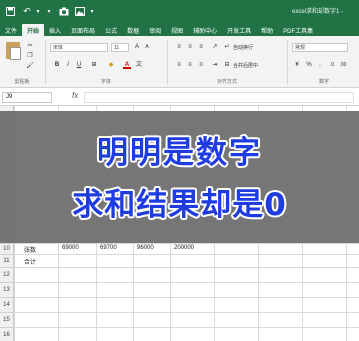 Image resolution: width=359 pixels, height=341 pixels. What do you see at coordinates (127, 65) in the screenshot?
I see `font-color-button: A` at bounding box center [127, 65].